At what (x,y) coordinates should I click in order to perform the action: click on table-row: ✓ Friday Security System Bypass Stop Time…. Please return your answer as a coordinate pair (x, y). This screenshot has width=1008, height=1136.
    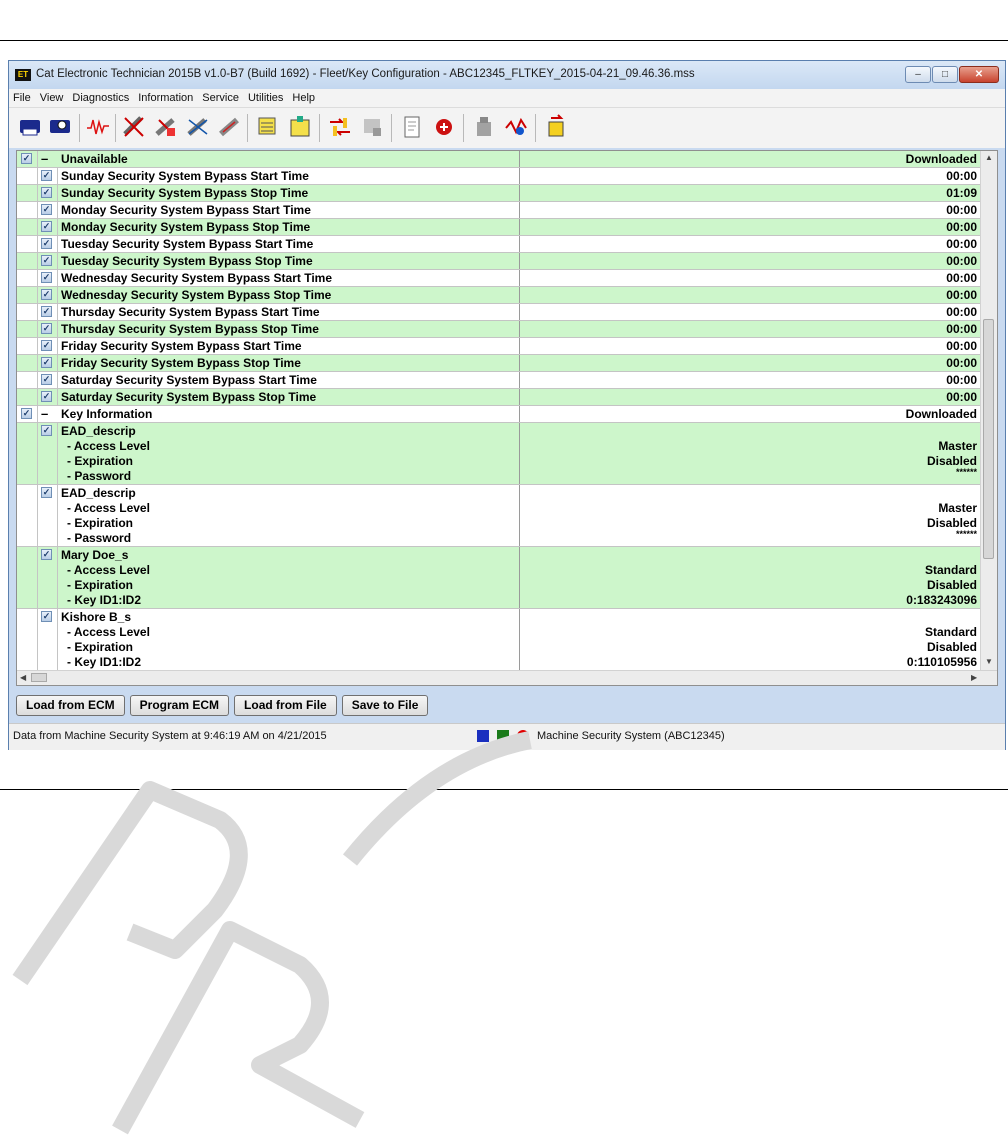
    Looking at the image, I should click on (499, 363).